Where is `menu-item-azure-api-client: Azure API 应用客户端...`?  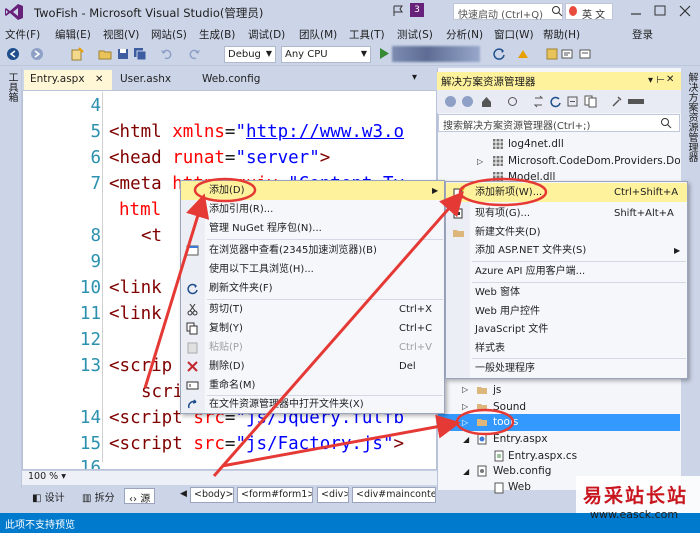 menu-item-azure-api-client: Azure API 应用客户端... is located at coordinates (566, 271).